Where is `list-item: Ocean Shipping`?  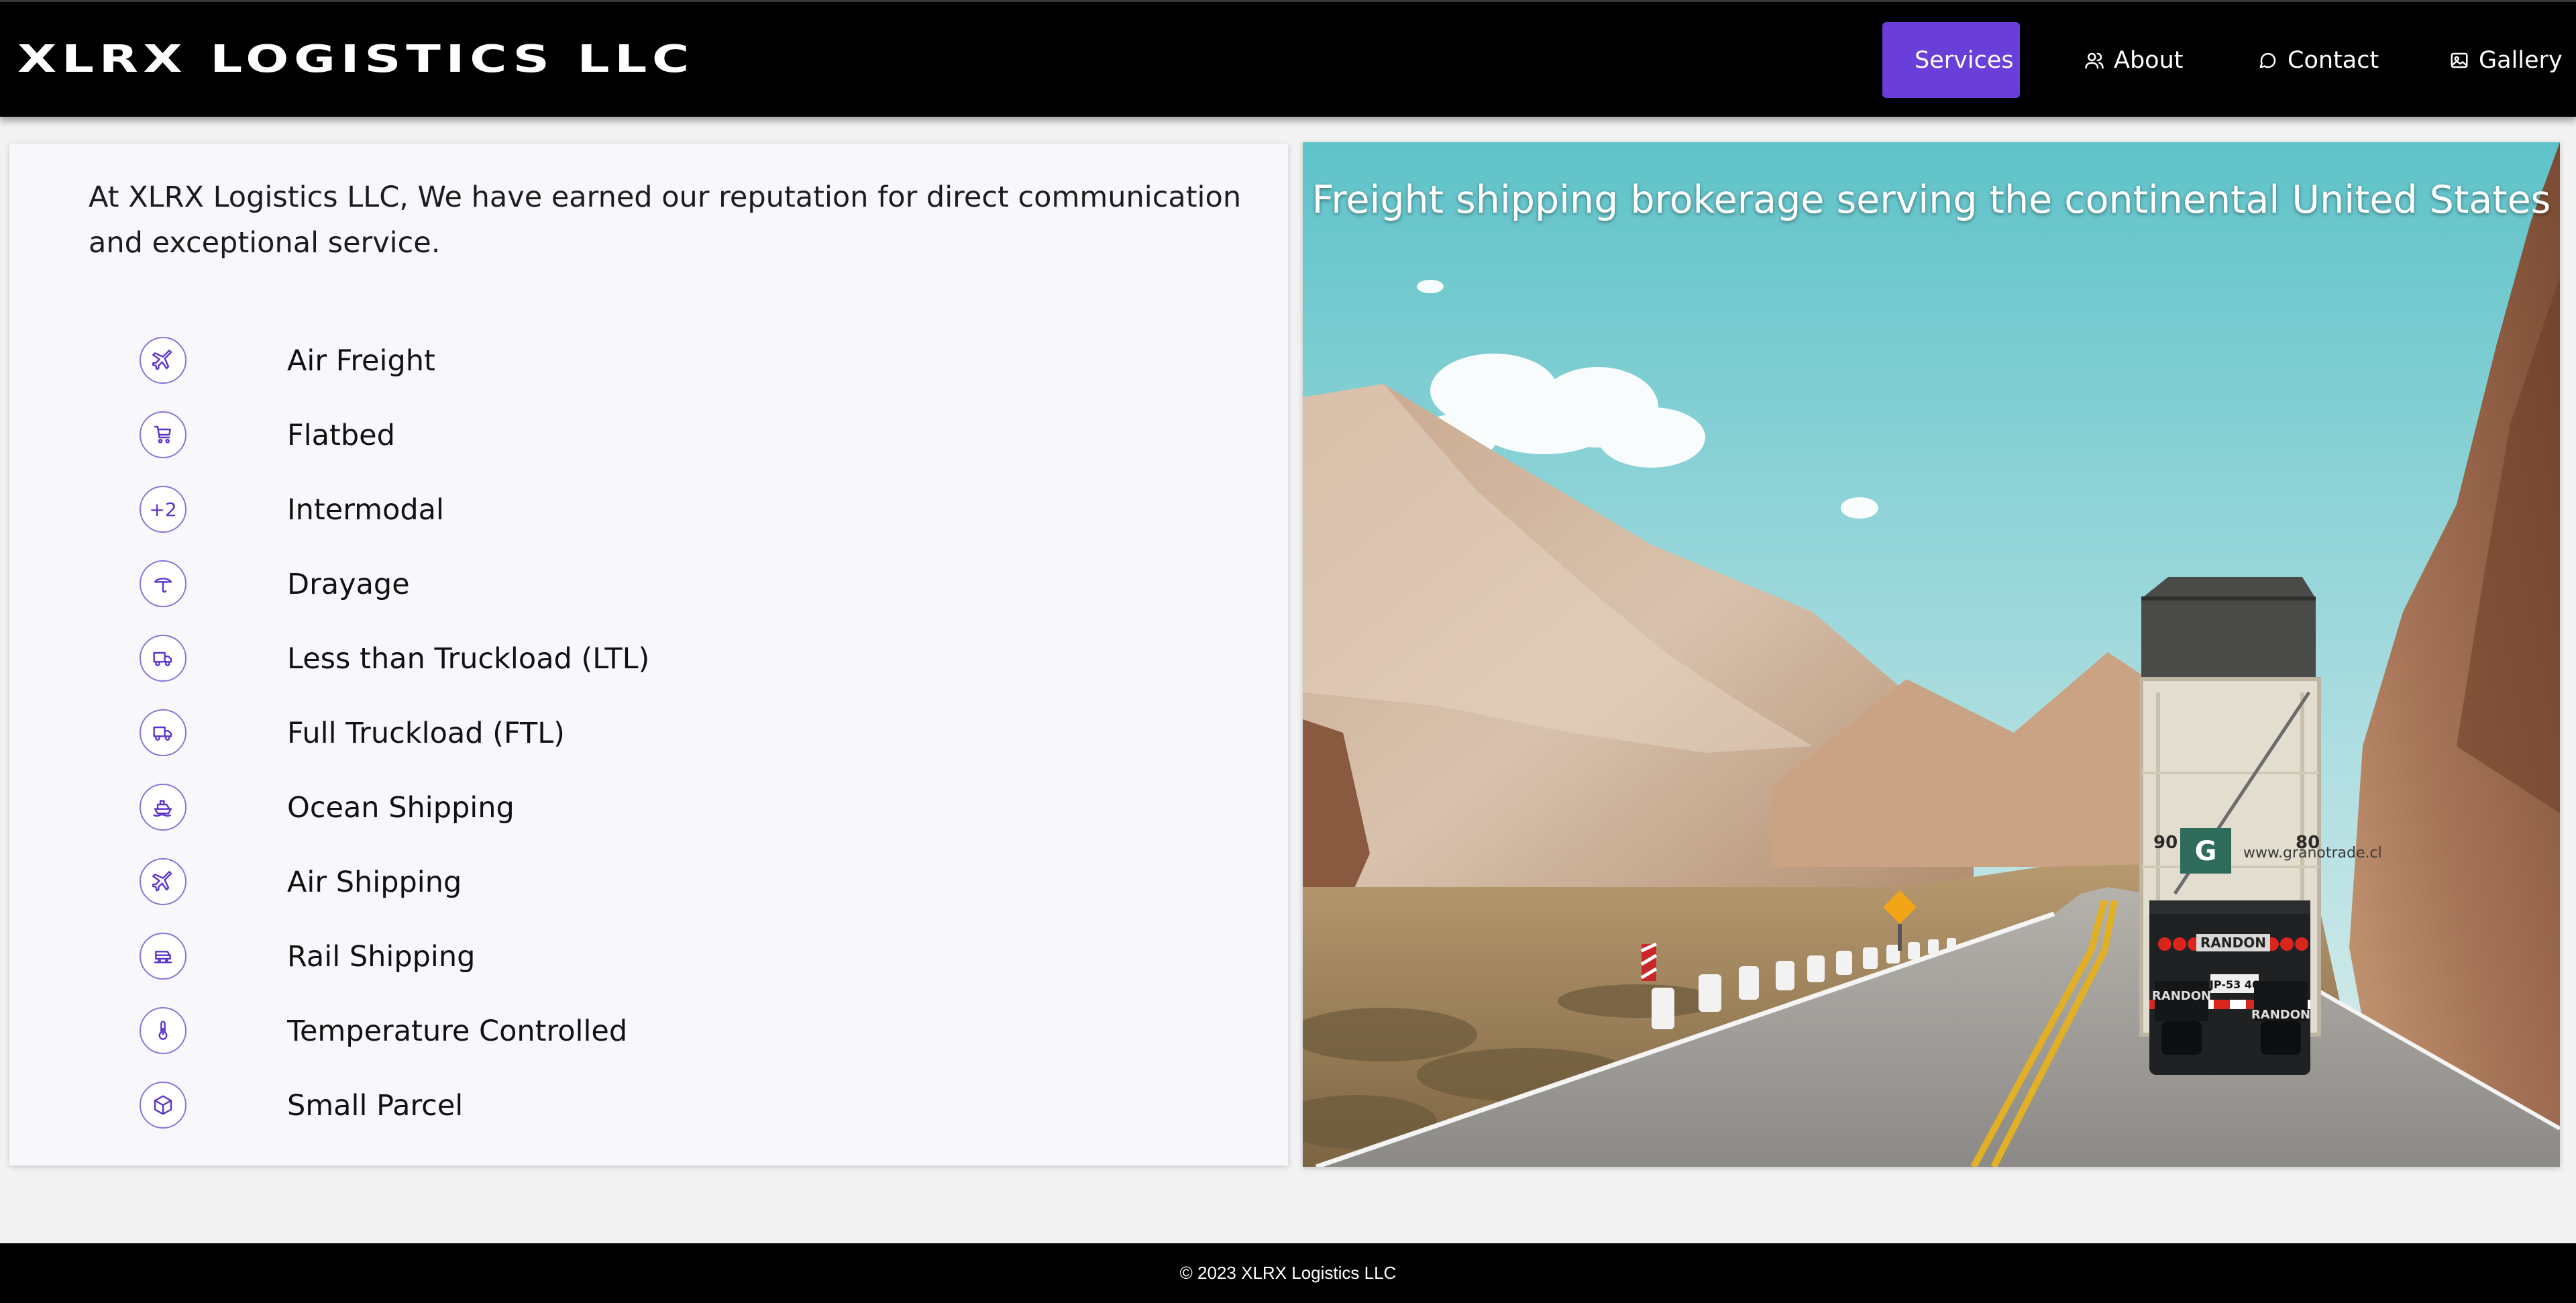
list-item: Ocean Shipping is located at coordinates (648, 809).